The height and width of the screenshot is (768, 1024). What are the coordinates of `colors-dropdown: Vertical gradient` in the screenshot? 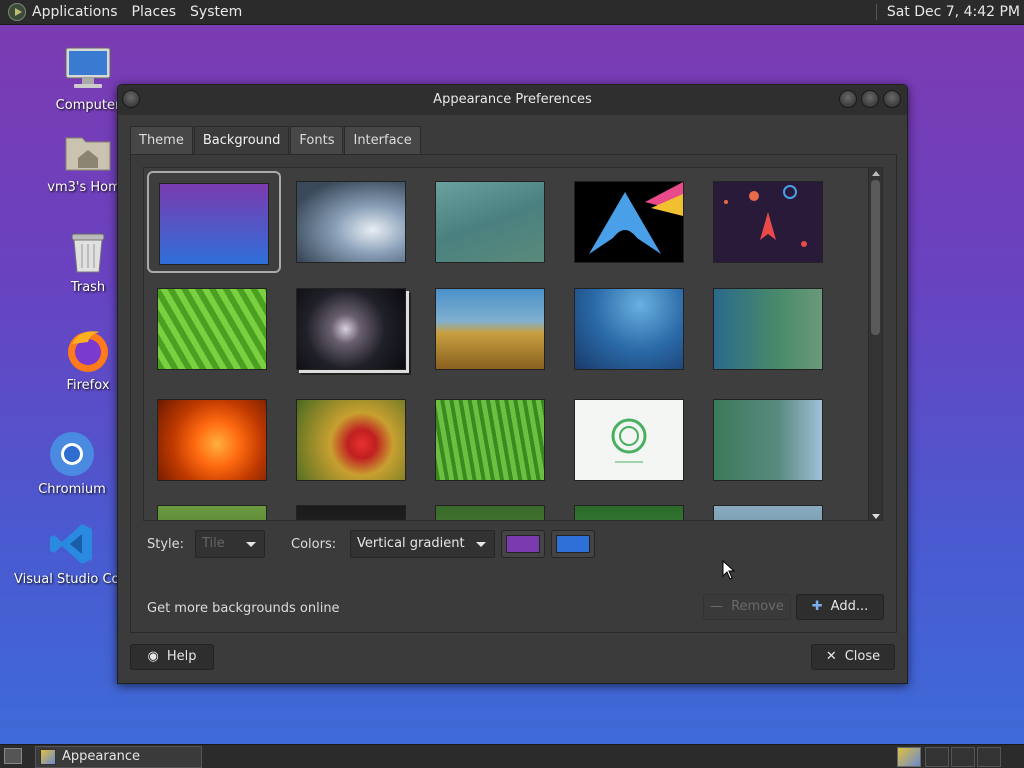 It's located at (422, 544).